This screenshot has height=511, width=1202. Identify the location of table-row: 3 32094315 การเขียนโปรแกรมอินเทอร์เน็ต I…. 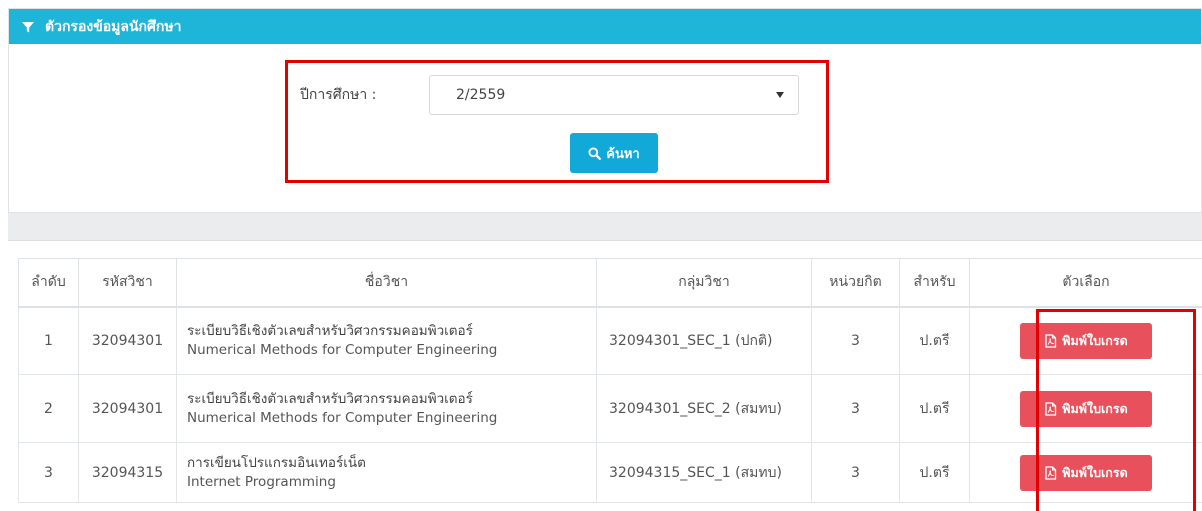
(610, 472).